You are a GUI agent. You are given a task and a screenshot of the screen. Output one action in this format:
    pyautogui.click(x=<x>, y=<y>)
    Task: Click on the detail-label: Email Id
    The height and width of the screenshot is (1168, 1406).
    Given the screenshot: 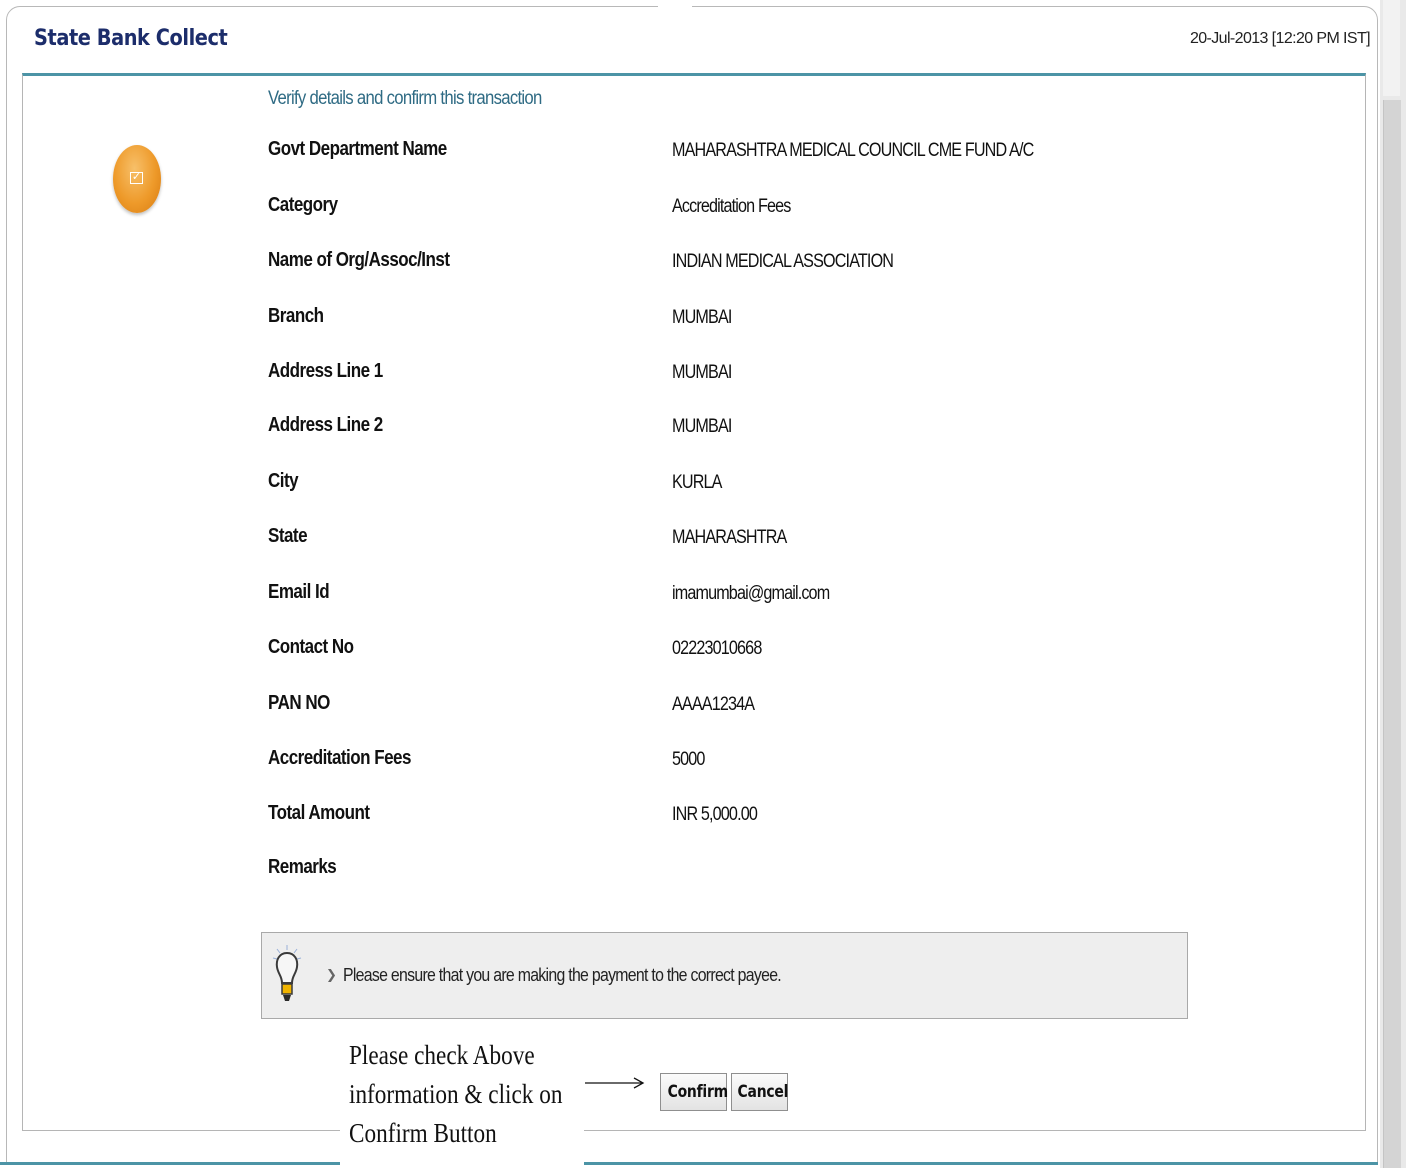 What is the action you would take?
    pyautogui.click(x=299, y=592)
    